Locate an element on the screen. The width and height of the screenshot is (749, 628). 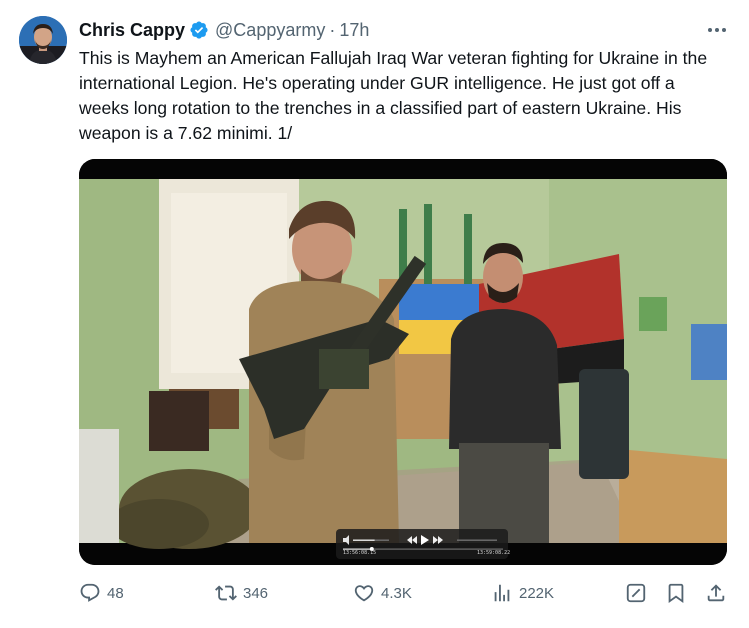
heart-icon is located at coordinates (364, 593).